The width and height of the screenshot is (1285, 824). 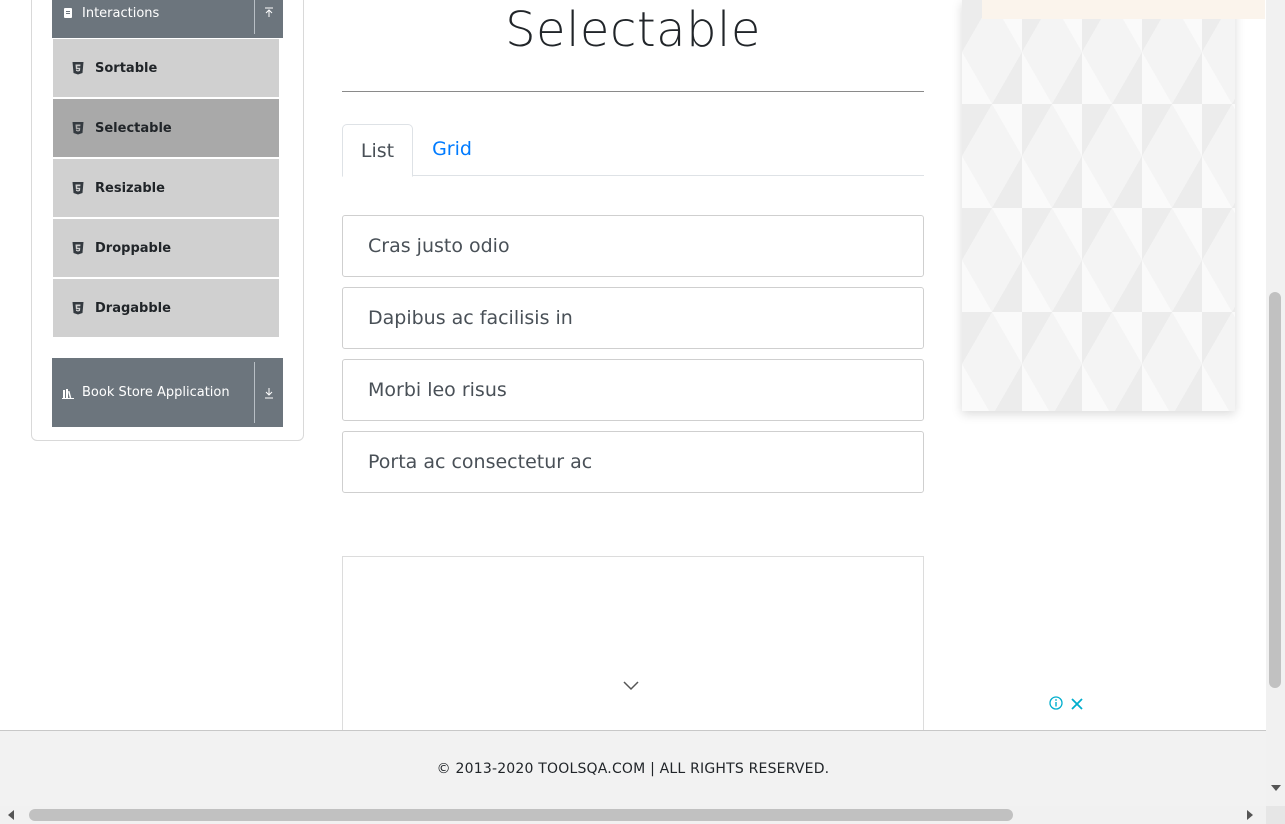 I want to click on list-item: Dapibus ac facilisis in, so click(x=633, y=318).